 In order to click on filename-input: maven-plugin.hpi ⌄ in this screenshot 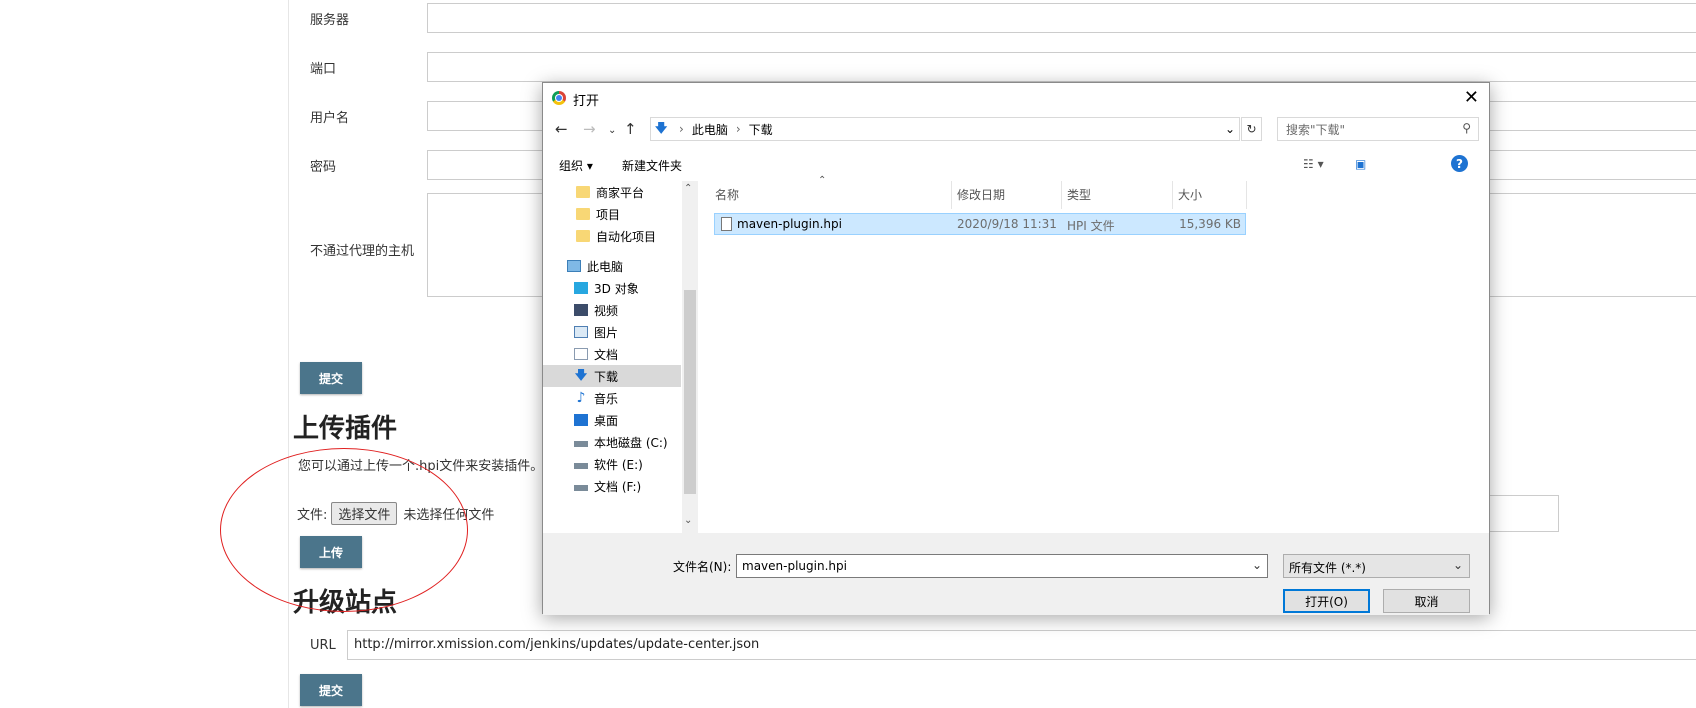, I will do `click(1002, 566)`.